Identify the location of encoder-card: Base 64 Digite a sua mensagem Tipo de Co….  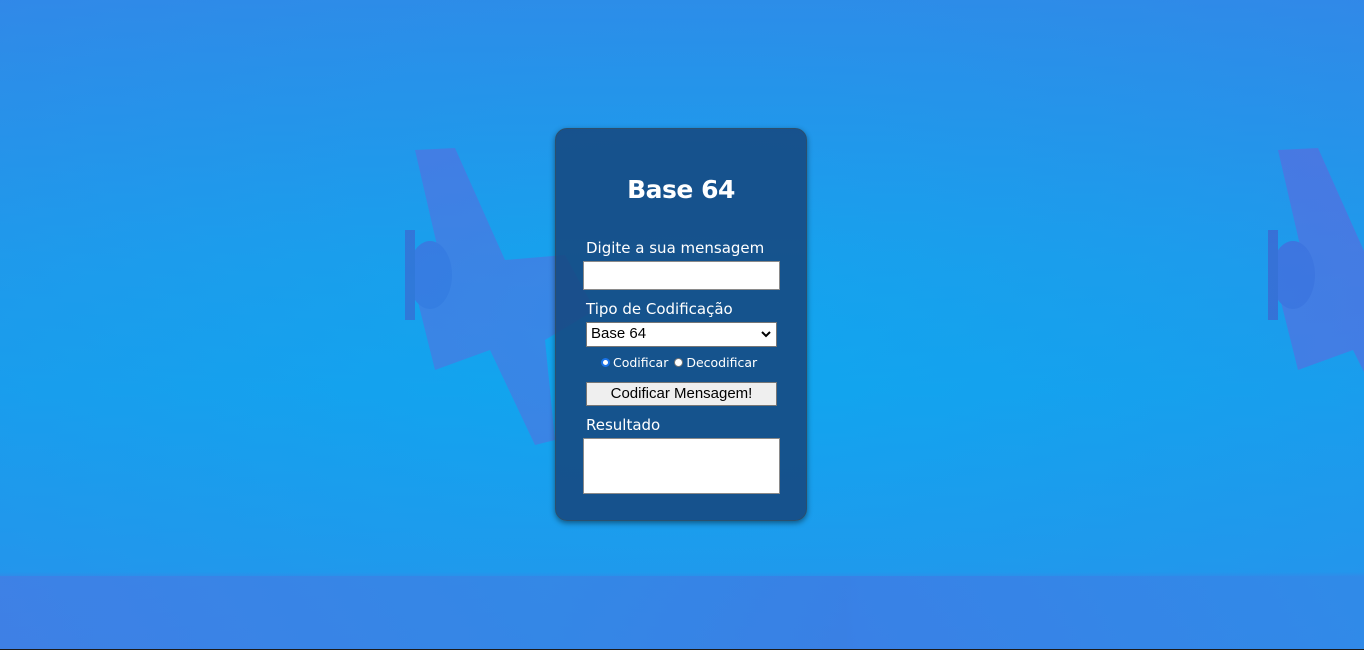
(681, 324).